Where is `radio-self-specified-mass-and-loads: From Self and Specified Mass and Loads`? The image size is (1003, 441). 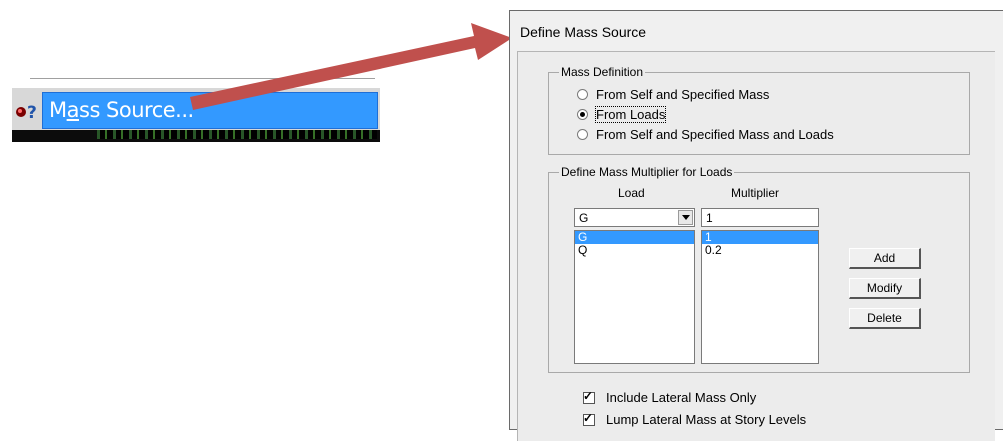 radio-self-specified-mass-and-loads: From Self and Specified Mass and Loads is located at coordinates (705, 134).